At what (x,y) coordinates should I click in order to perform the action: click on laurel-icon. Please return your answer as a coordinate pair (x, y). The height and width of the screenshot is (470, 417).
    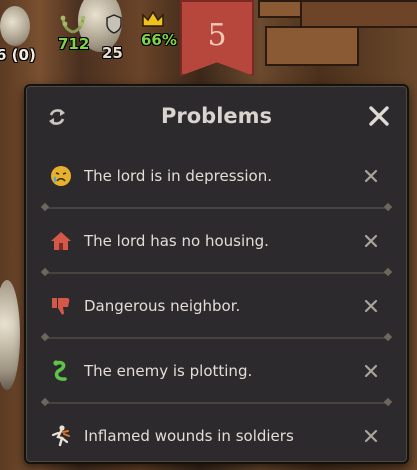
    Looking at the image, I should click on (73, 24).